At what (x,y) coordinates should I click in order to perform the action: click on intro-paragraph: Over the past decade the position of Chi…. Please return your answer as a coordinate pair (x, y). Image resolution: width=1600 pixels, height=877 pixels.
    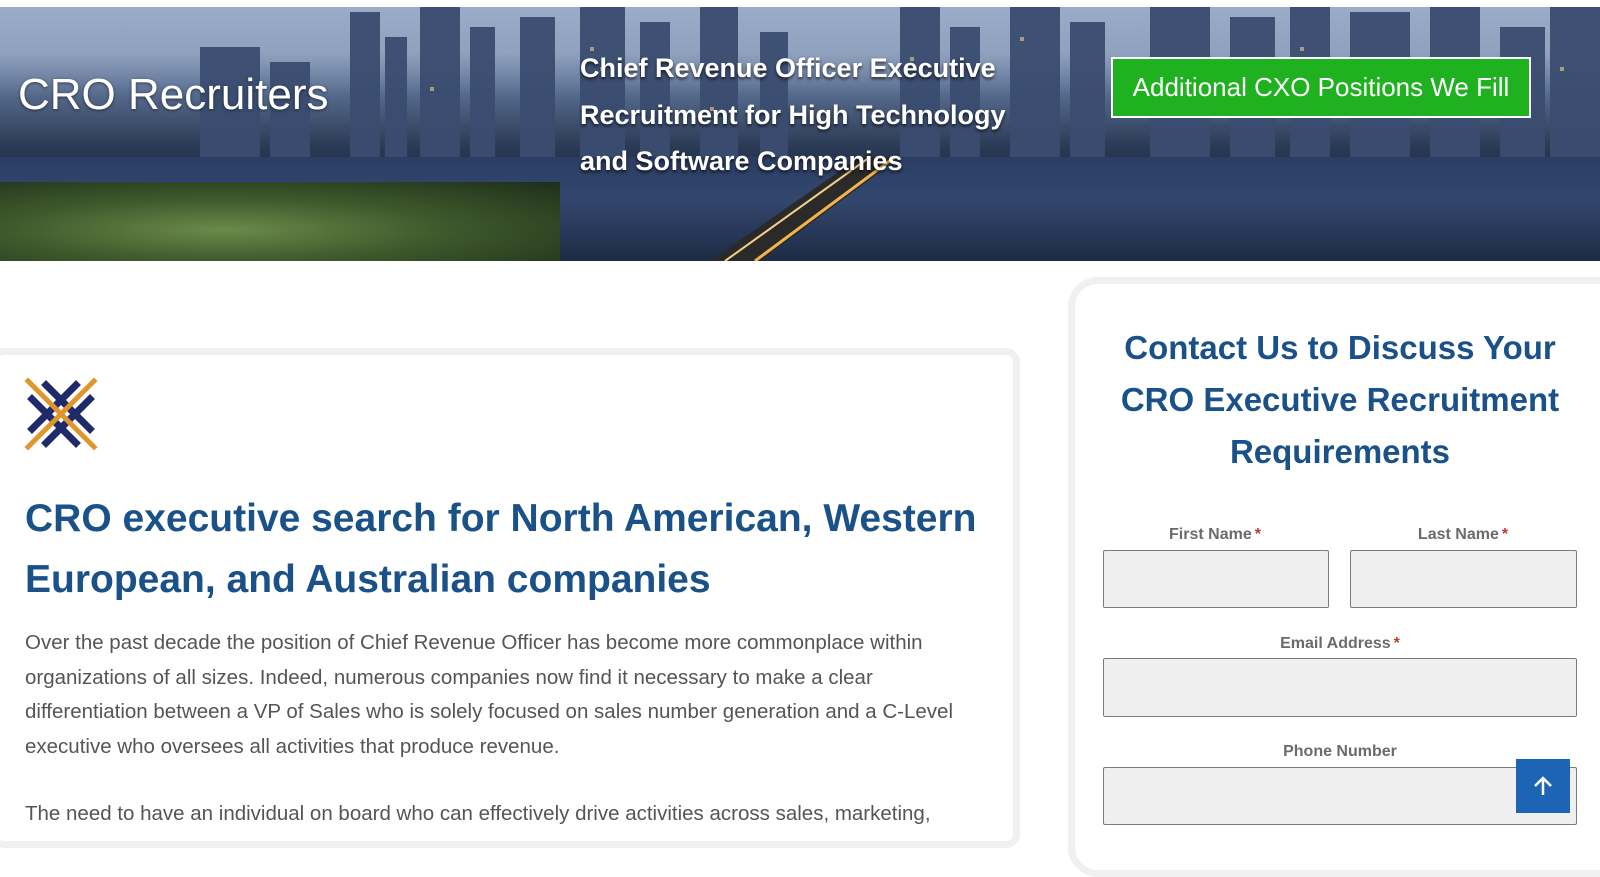
    Looking at the image, I should click on (489, 694).